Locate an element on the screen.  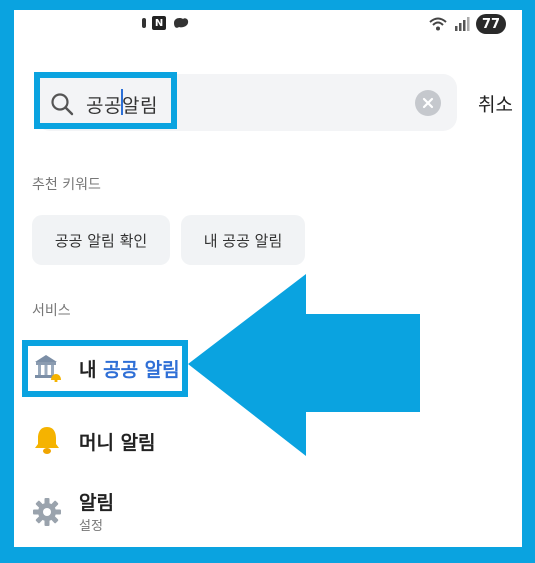
status-bar-right: 77 is located at coordinates (467, 24).